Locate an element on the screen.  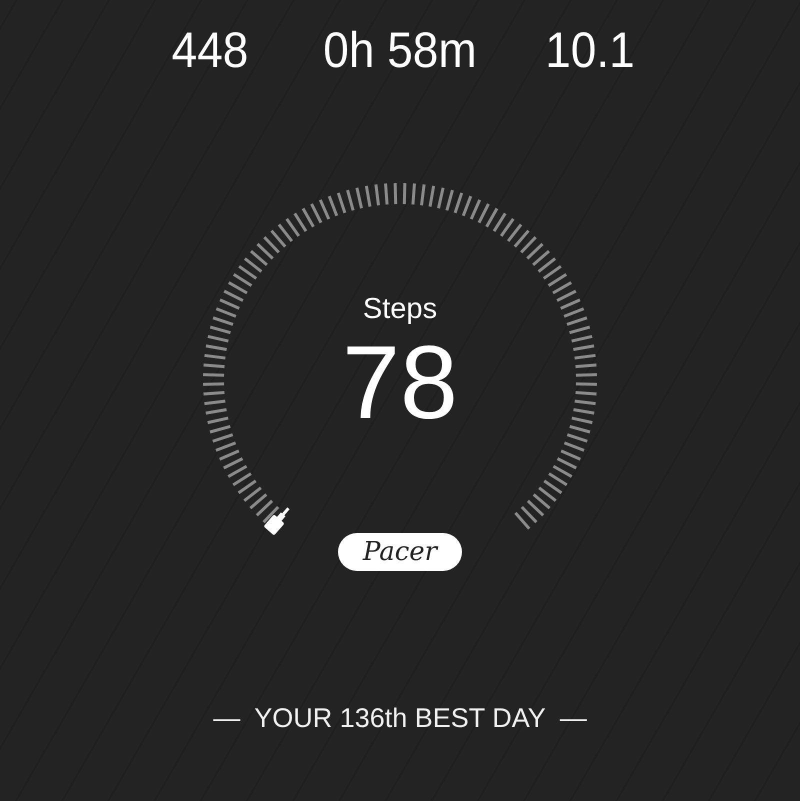
stat-value: 0h 58m is located at coordinates (400, 50).